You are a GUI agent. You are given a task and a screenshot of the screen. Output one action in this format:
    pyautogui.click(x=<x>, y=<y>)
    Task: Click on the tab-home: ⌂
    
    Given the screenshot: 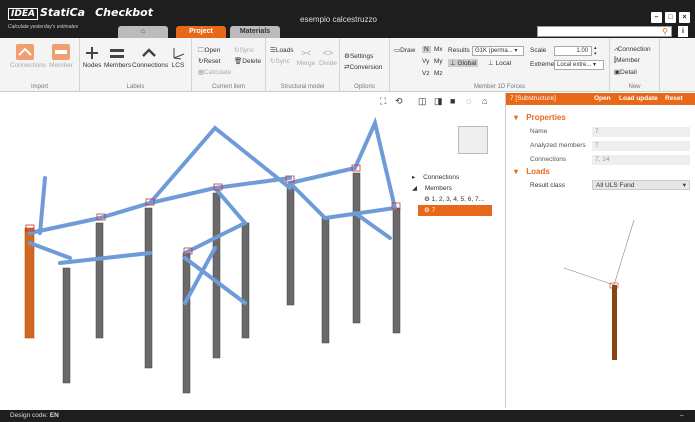 What is the action you would take?
    pyautogui.click(x=143, y=32)
    